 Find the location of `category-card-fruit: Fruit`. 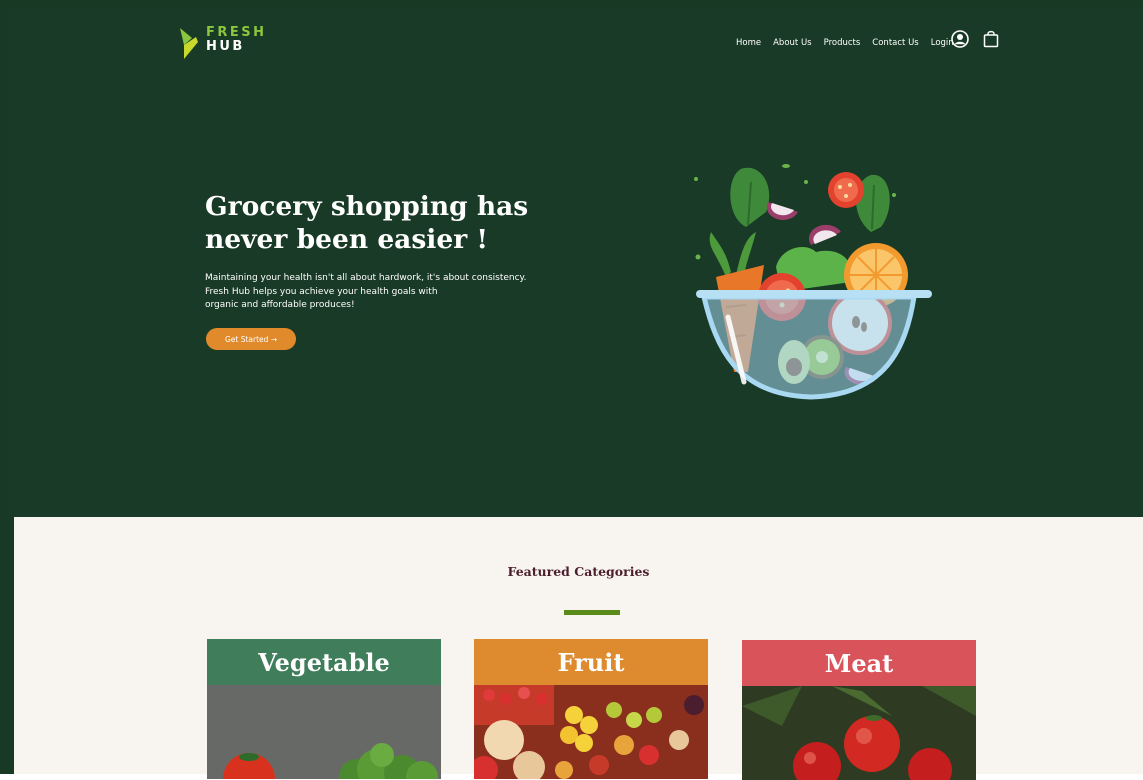

category-card-fruit: Fruit is located at coordinates (591, 709).